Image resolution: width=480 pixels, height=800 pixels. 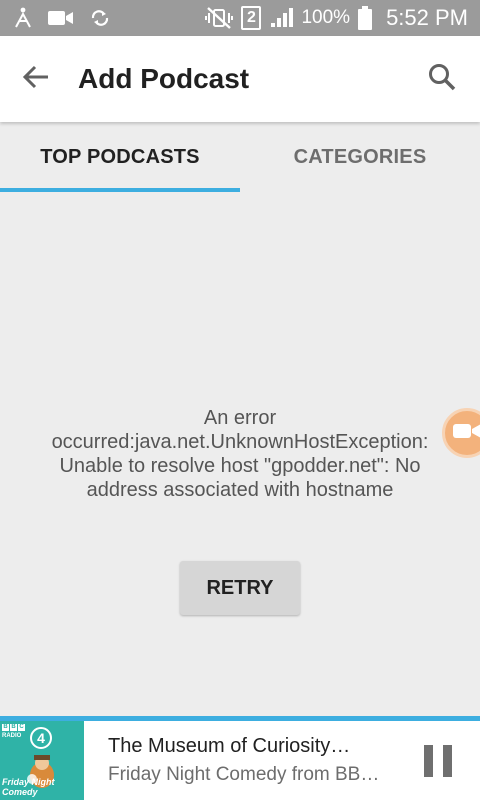 I want to click on pause-icon, so click(x=438, y=760).